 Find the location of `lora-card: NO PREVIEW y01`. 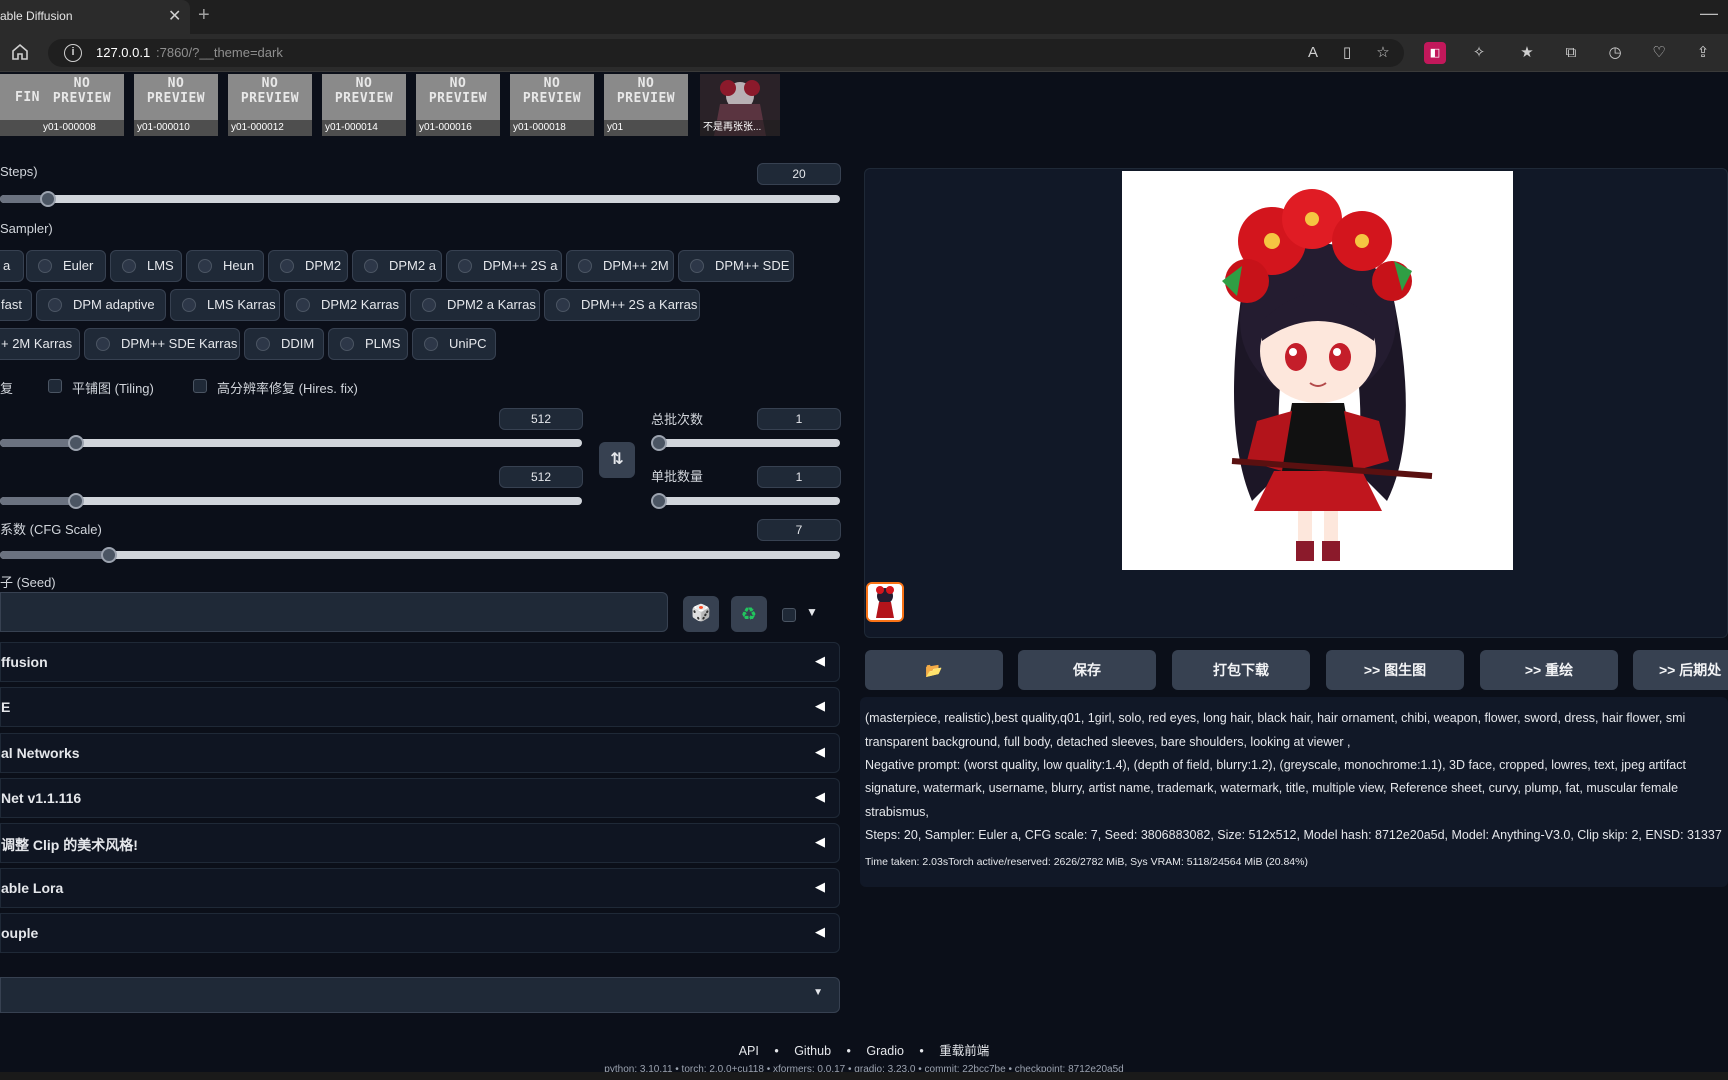

lora-card: NO PREVIEW y01 is located at coordinates (646, 105).